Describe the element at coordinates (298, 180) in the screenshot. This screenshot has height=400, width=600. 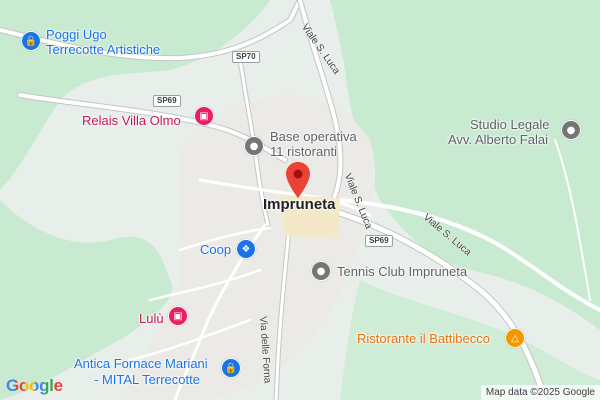
I see `location-marker-icon` at that location.